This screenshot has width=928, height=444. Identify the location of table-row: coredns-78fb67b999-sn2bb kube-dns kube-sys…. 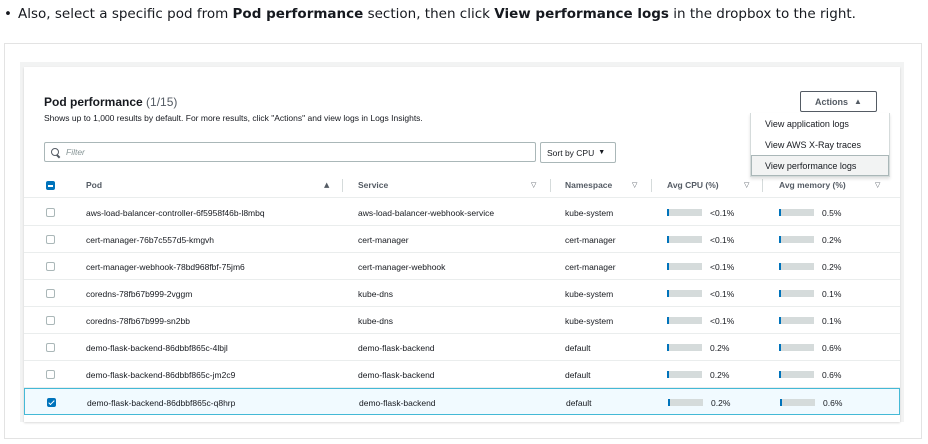
(462, 320).